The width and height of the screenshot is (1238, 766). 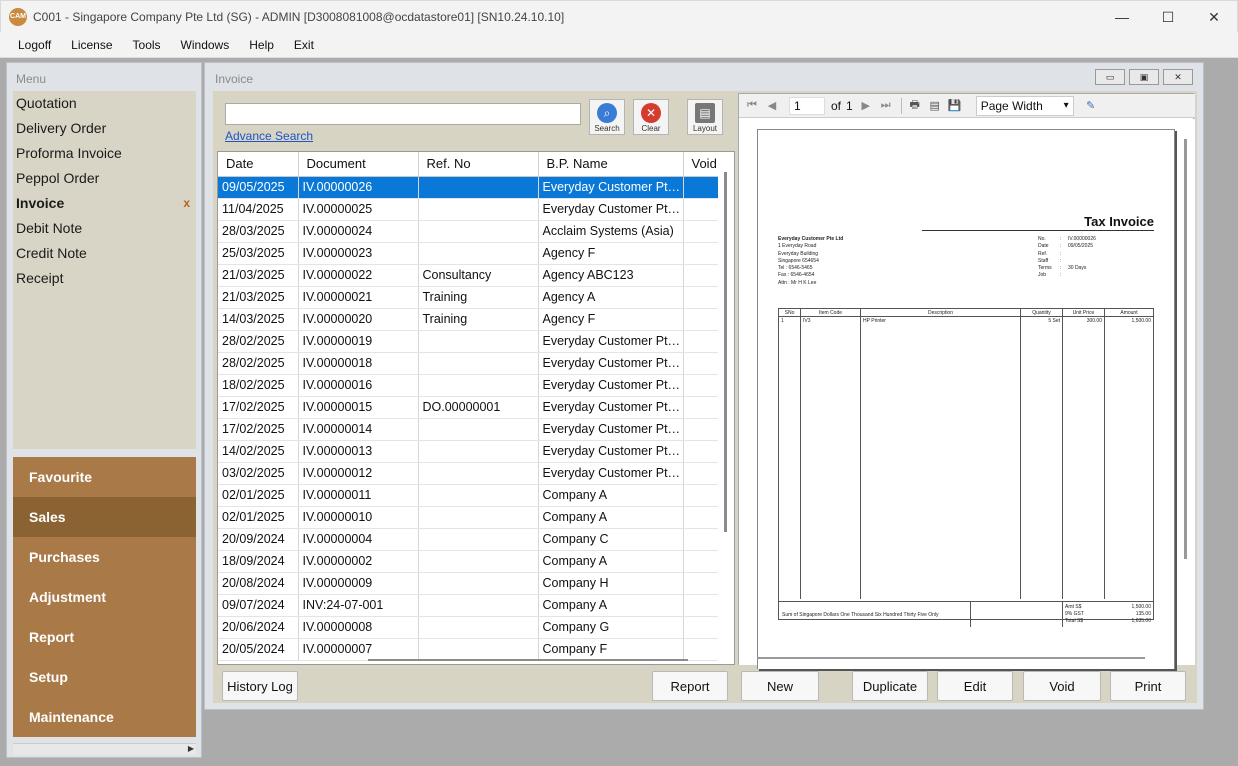 What do you see at coordinates (478, 164) in the screenshot?
I see `column-header-ref-no: Ref. No` at bounding box center [478, 164].